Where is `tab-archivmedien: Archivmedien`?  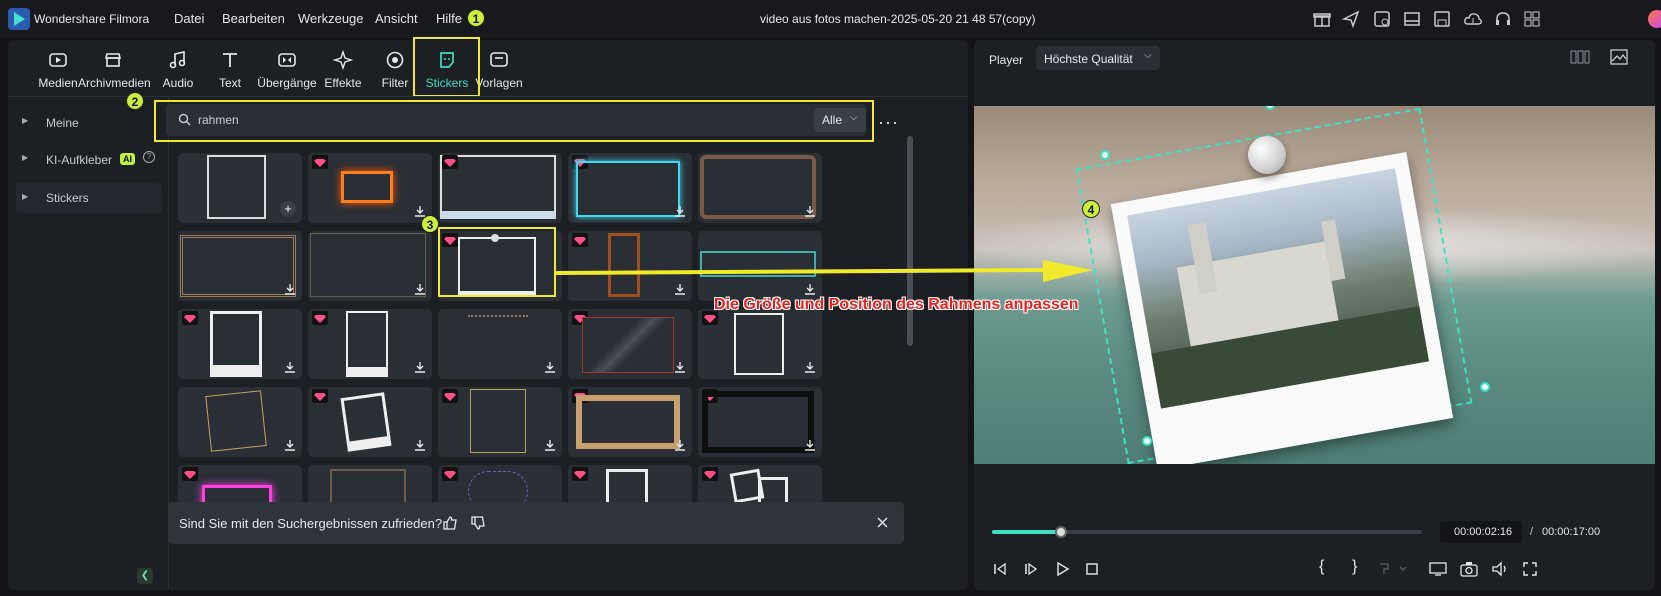
tab-archivmedien: Archivmedien is located at coordinates (114, 70).